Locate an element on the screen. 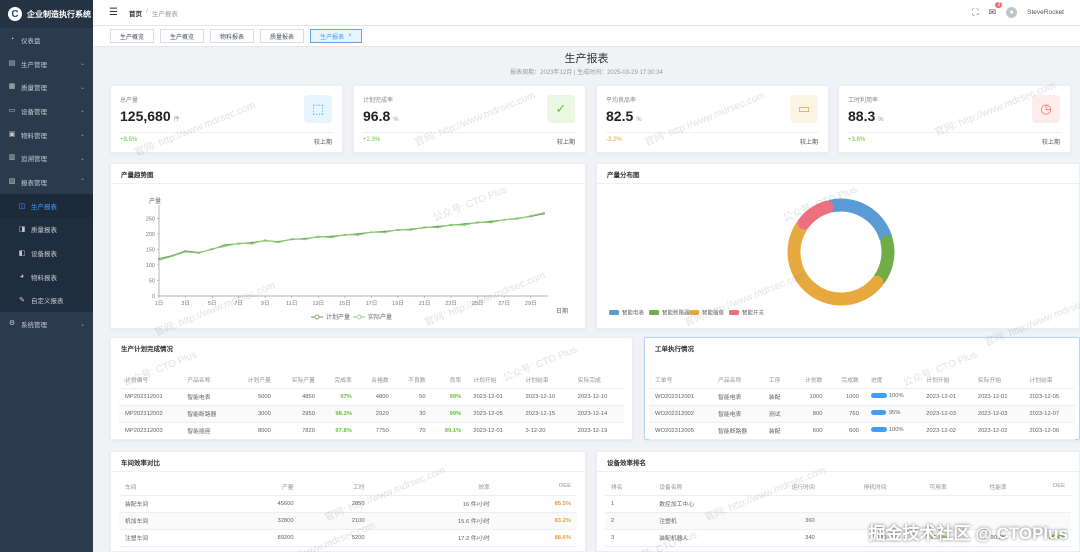  table-row: 1 数控加工中心 is located at coordinates (838, 504).